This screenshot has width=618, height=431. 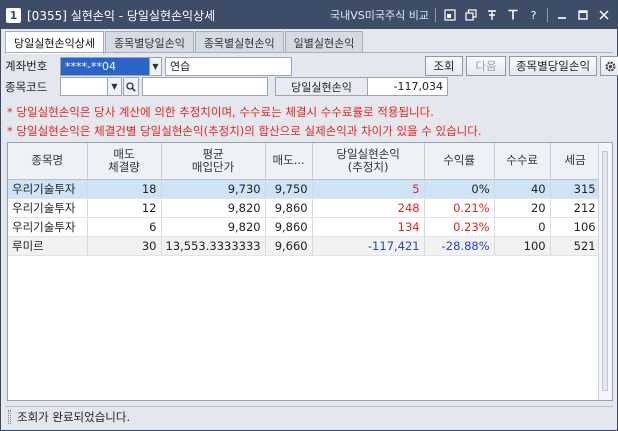 I want to click on table-row: 우리기술투자 6 9,820 9,860 134 0.23% 0 106, so click(x=304, y=227).